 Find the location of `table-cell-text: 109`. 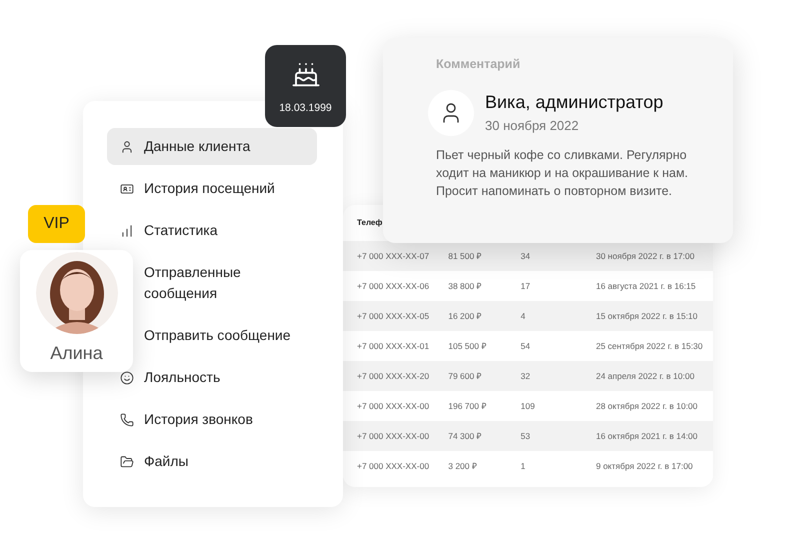

table-cell-text: 109 is located at coordinates (528, 406).